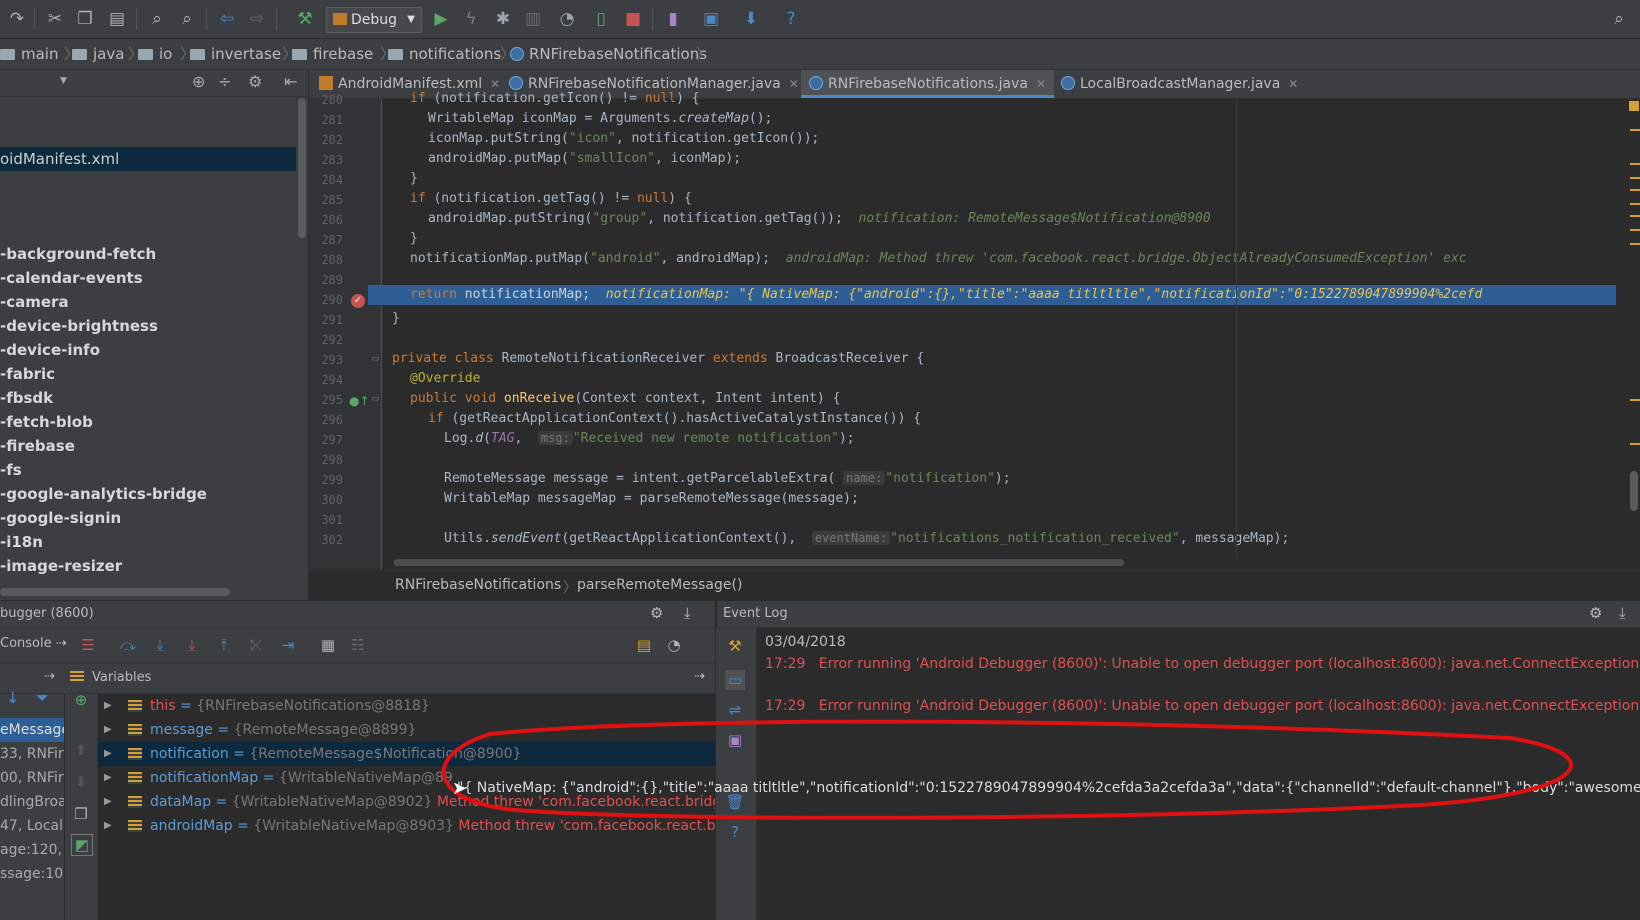 The width and height of the screenshot is (1640, 920). What do you see at coordinates (82, 845) in the screenshot?
I see `view-image-icon: ◩` at bounding box center [82, 845].